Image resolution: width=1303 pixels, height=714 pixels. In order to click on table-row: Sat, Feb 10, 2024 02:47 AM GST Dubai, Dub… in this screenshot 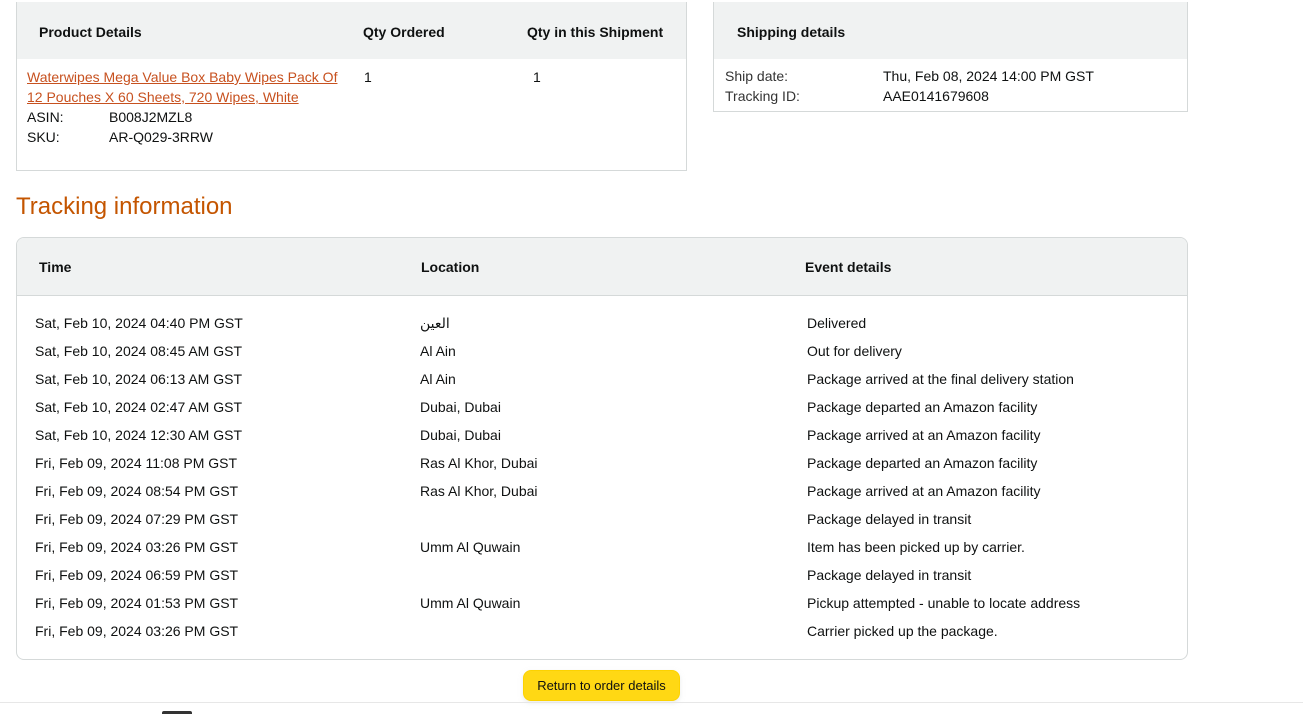, I will do `click(602, 411)`.